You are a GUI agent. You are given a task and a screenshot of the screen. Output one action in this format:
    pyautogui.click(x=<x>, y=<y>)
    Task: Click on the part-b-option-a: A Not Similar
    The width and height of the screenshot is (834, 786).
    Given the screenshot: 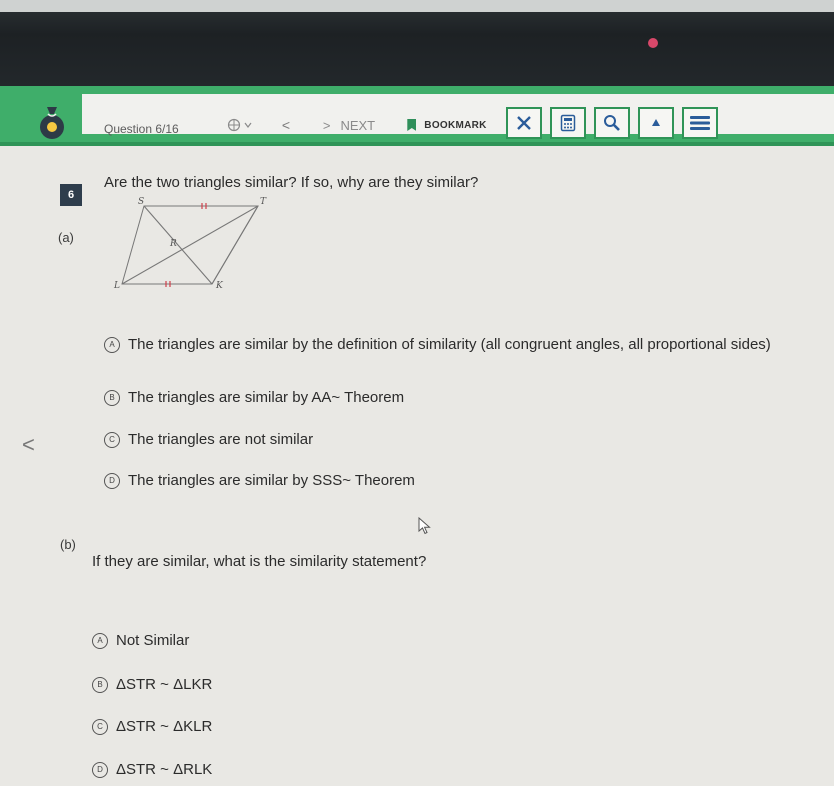 What is the action you would take?
    pyautogui.click(x=140, y=640)
    